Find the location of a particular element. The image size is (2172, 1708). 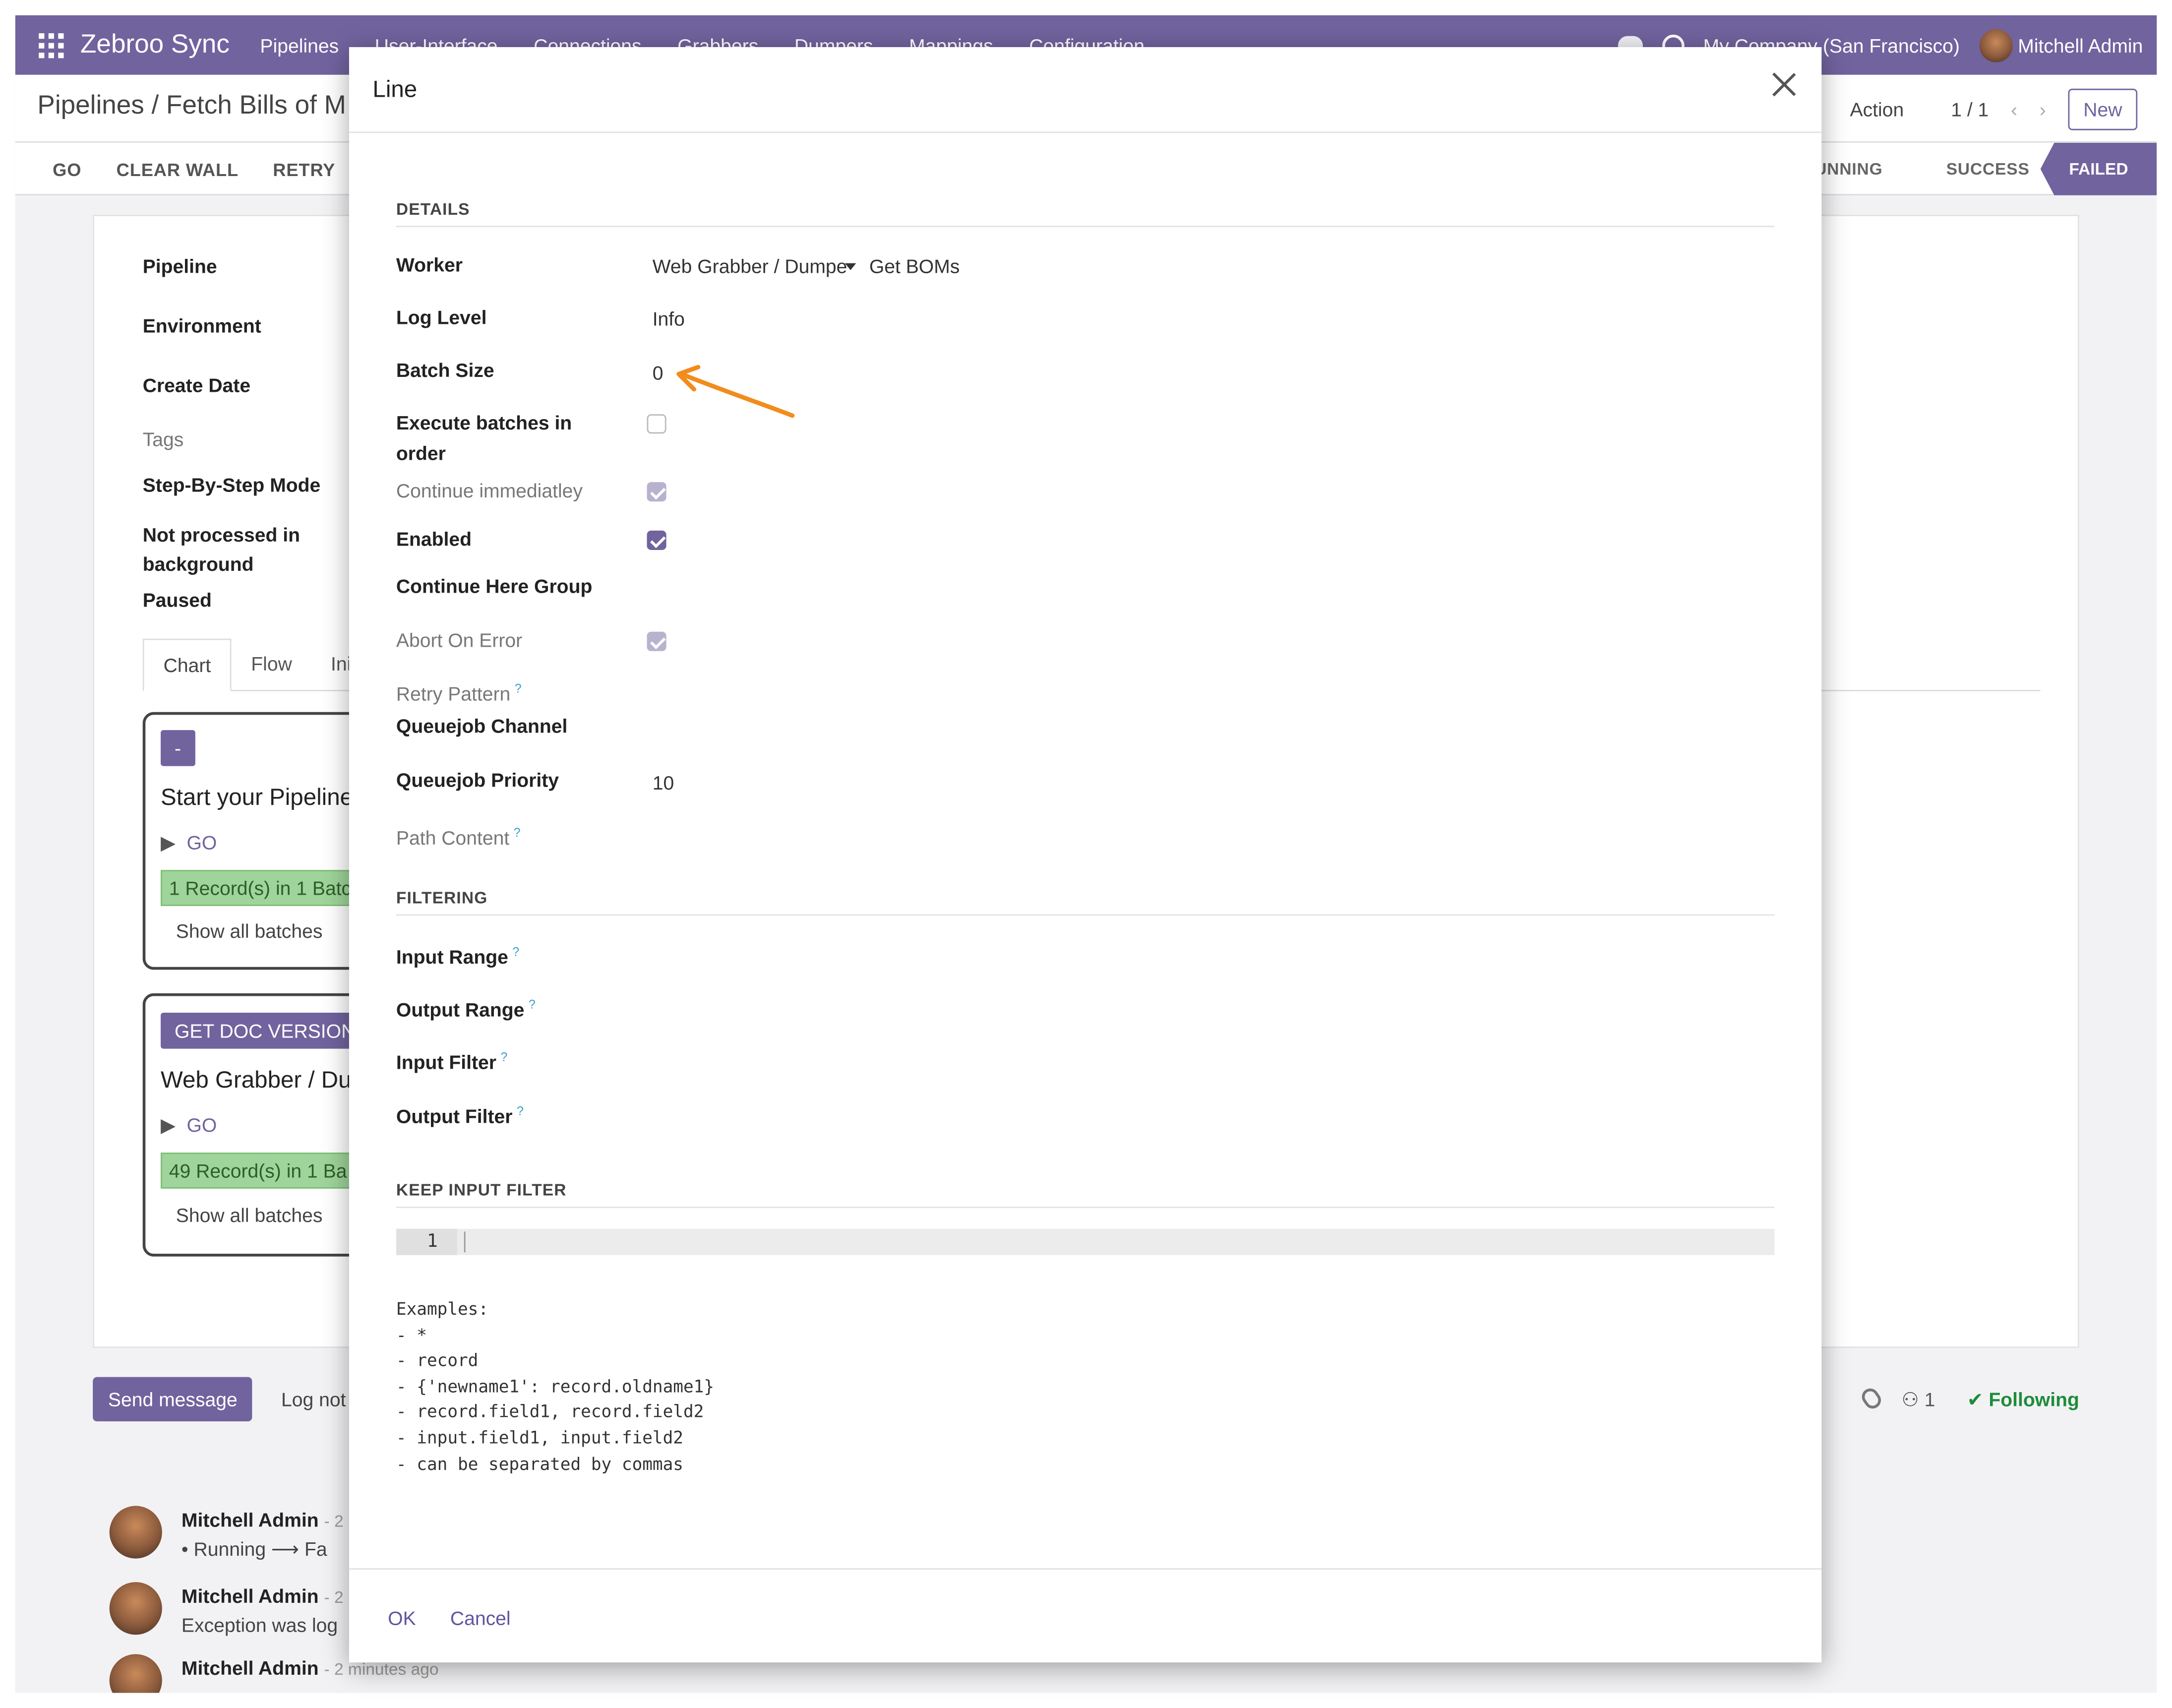

card-badge: - is located at coordinates (178, 748).